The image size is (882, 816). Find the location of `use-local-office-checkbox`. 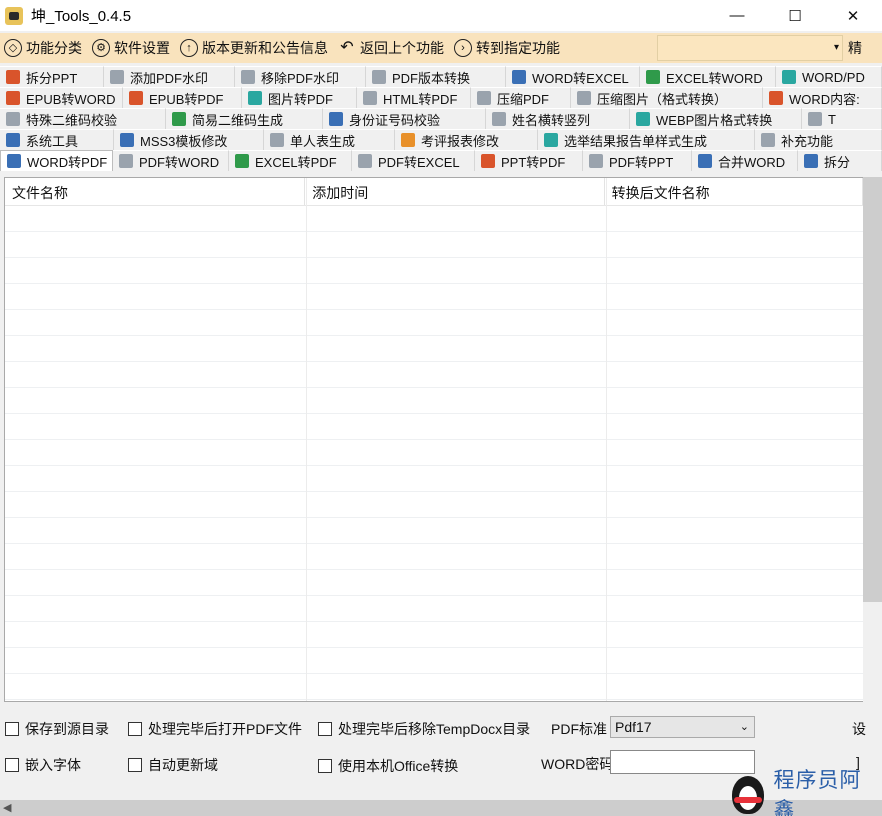

use-local-office-checkbox is located at coordinates (325, 766).